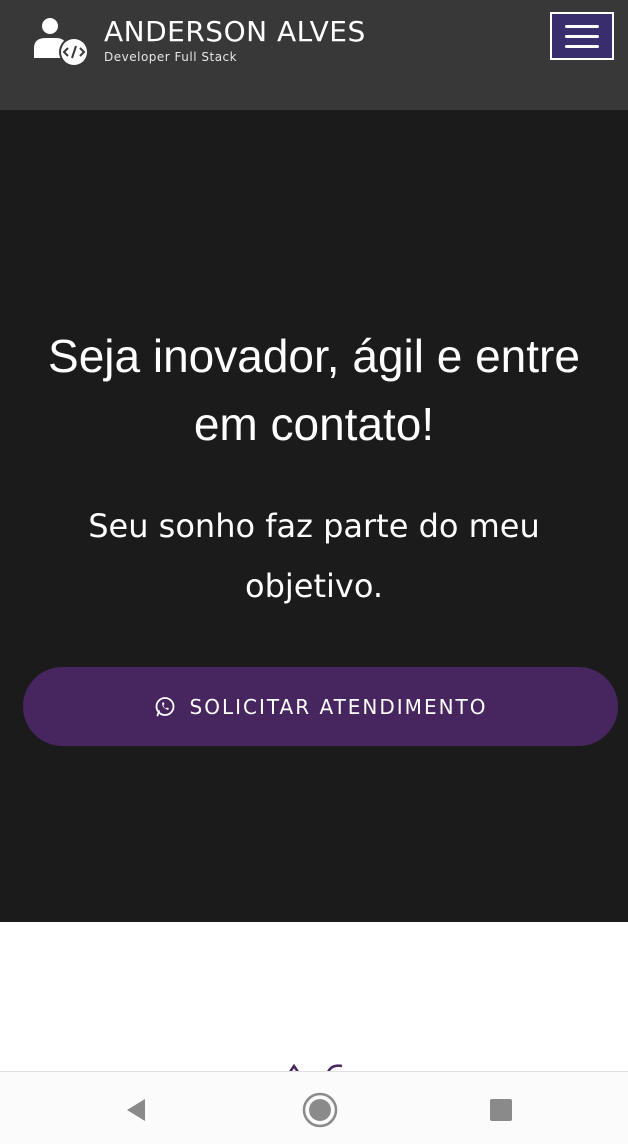 Image resolution: width=628 pixels, height=1144 pixels. What do you see at coordinates (338, 706) in the screenshot?
I see `request-service-label: SOLICITAR ATENDIMENTO` at bounding box center [338, 706].